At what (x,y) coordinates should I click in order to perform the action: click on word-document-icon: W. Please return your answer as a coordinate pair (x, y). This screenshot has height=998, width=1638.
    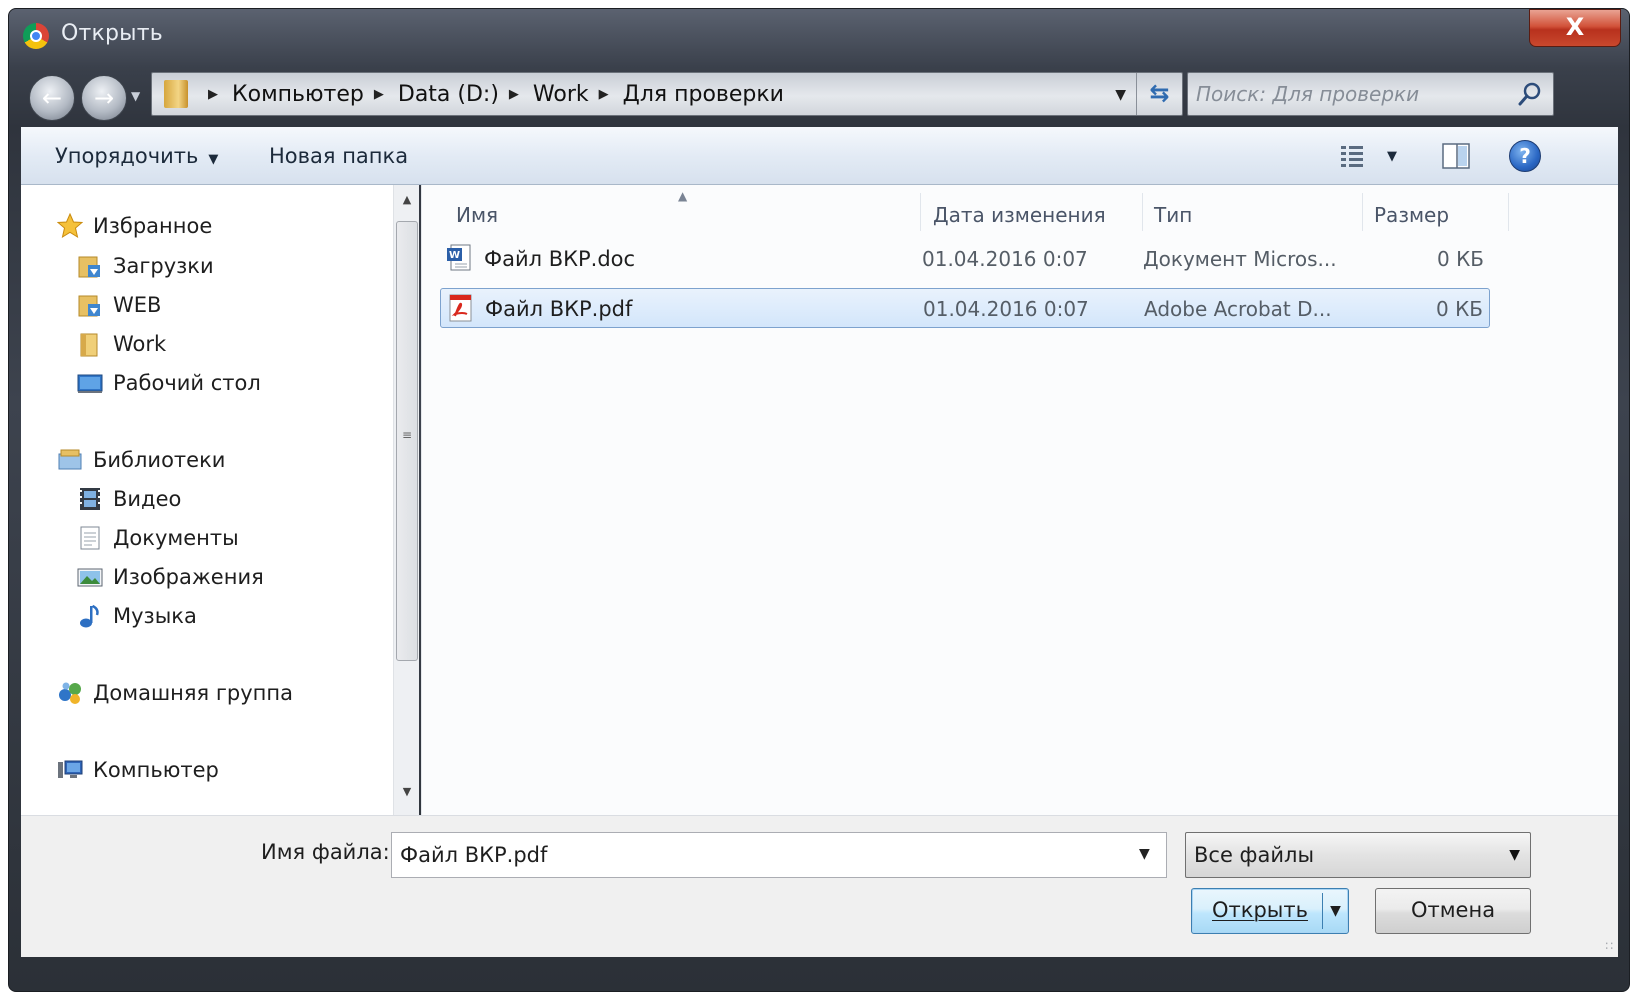
    Looking at the image, I should click on (459, 257).